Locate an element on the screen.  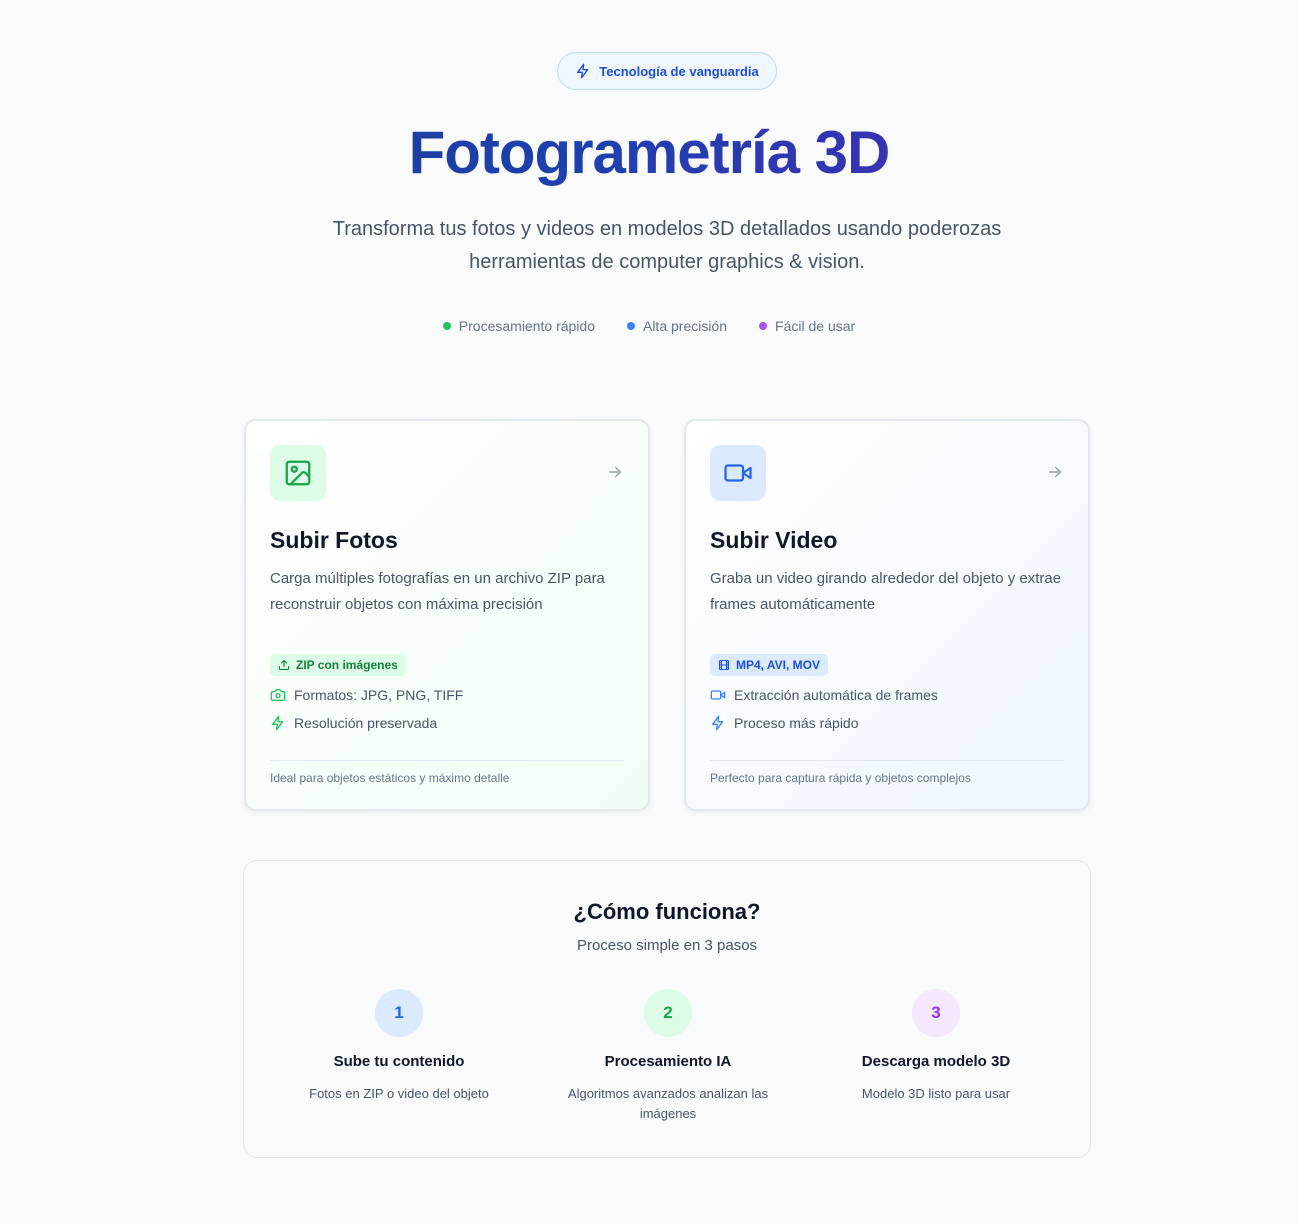
feature-item: Procesamiento rápido is located at coordinates (518, 326).